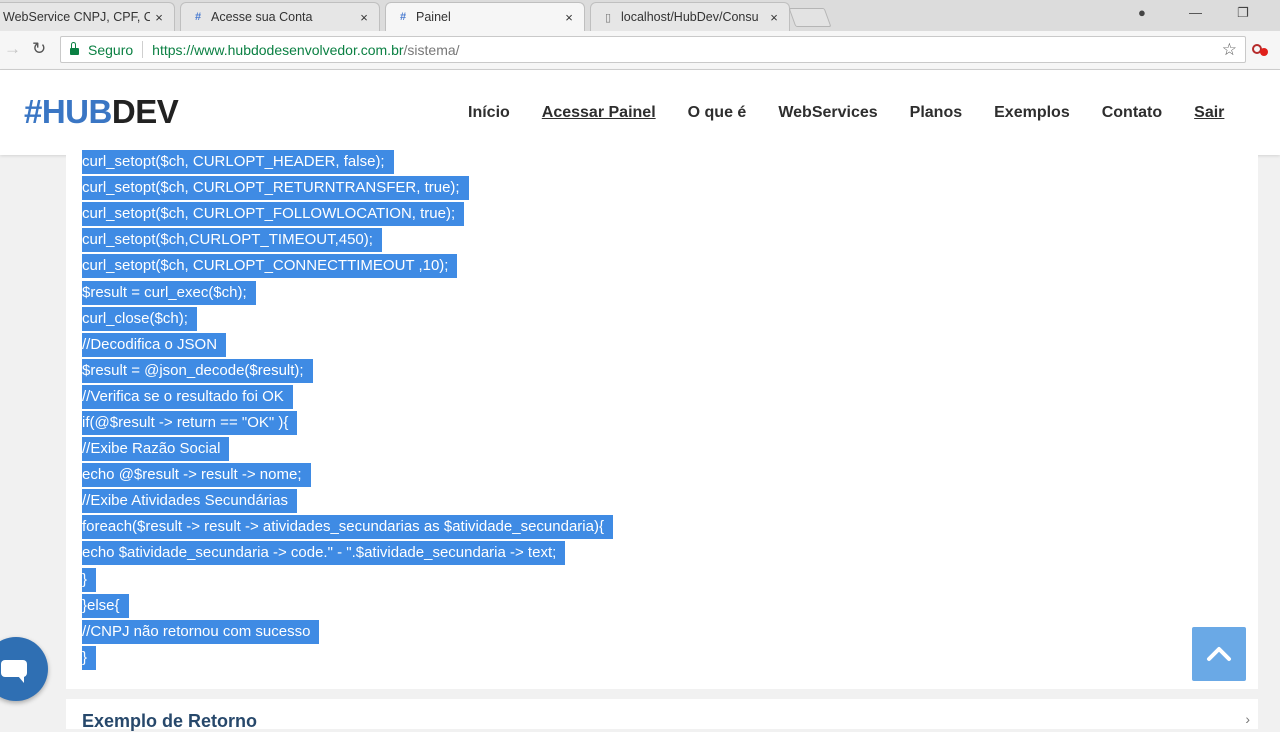 This screenshot has width=1280, height=732. I want to click on code-line: echo @$result -> result -> nome;, so click(347, 475).